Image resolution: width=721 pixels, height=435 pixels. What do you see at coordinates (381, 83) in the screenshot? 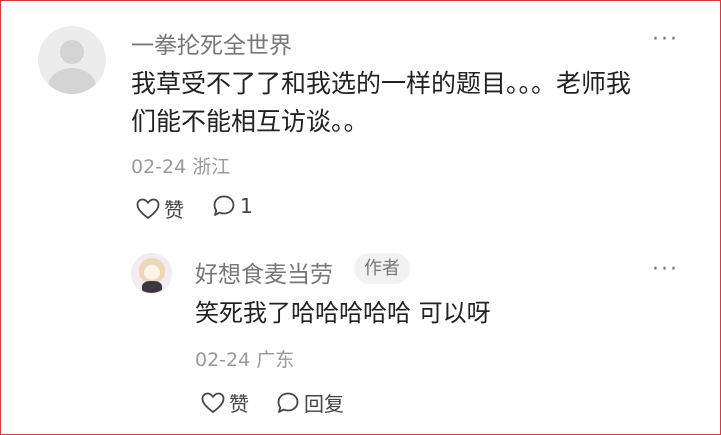
I see `comment-text-line-1: 我草受不了了和我选的一样的题目。。。老师我` at bounding box center [381, 83].